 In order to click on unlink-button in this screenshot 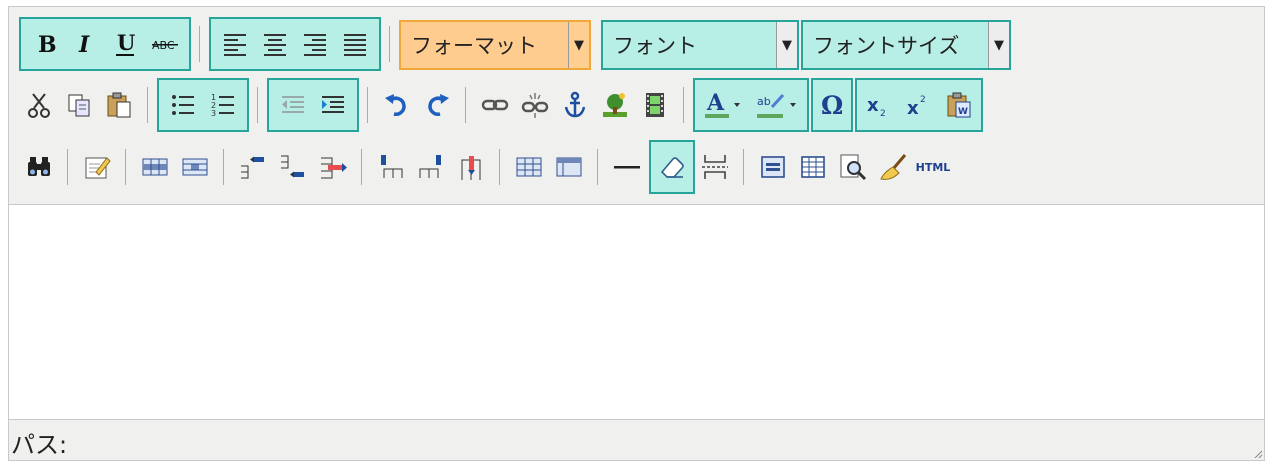, I will do `click(535, 105)`.